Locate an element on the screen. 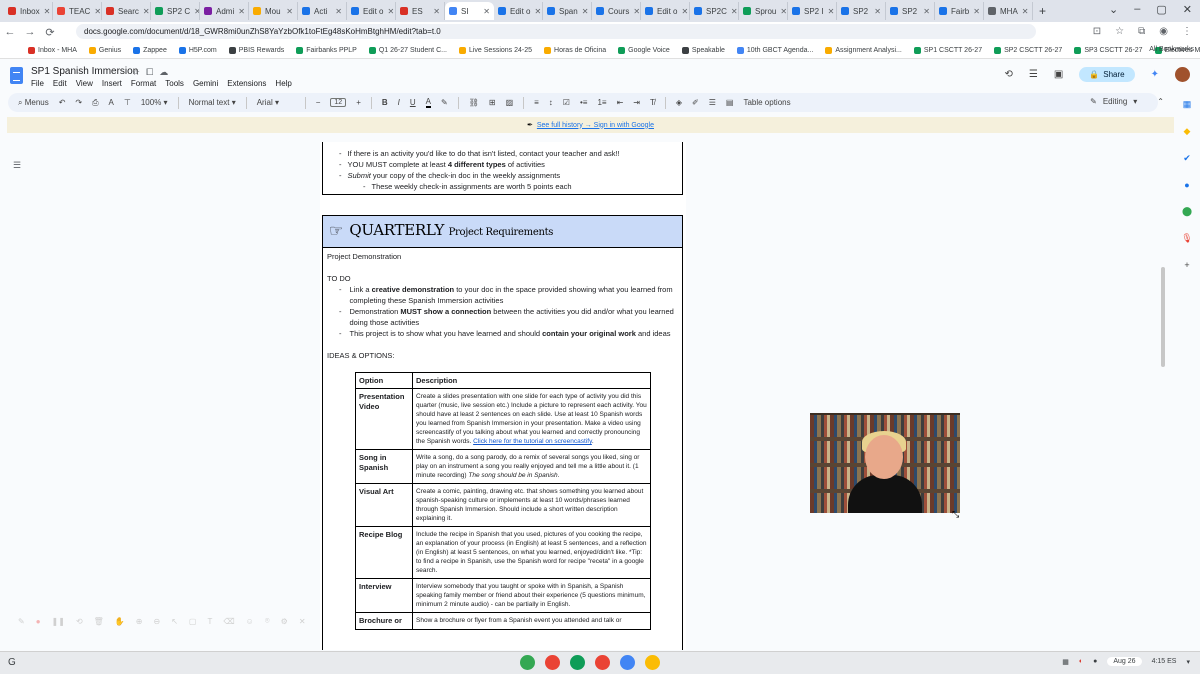 This screenshot has height=674, width=1200. add-icon: + is located at coordinates (1186, 265).